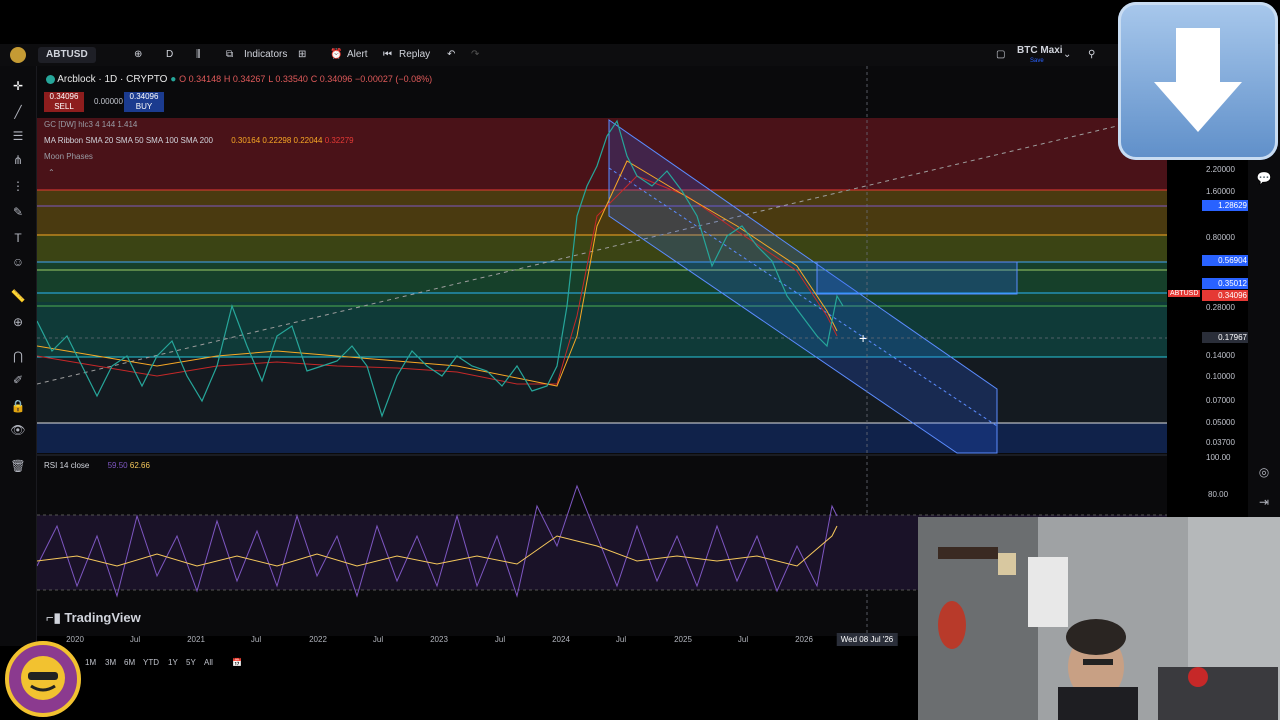 The height and width of the screenshot is (720, 1280). Describe the element at coordinates (64, 102) in the screenshot. I see `sell-button: 0.34096 SELL` at that location.